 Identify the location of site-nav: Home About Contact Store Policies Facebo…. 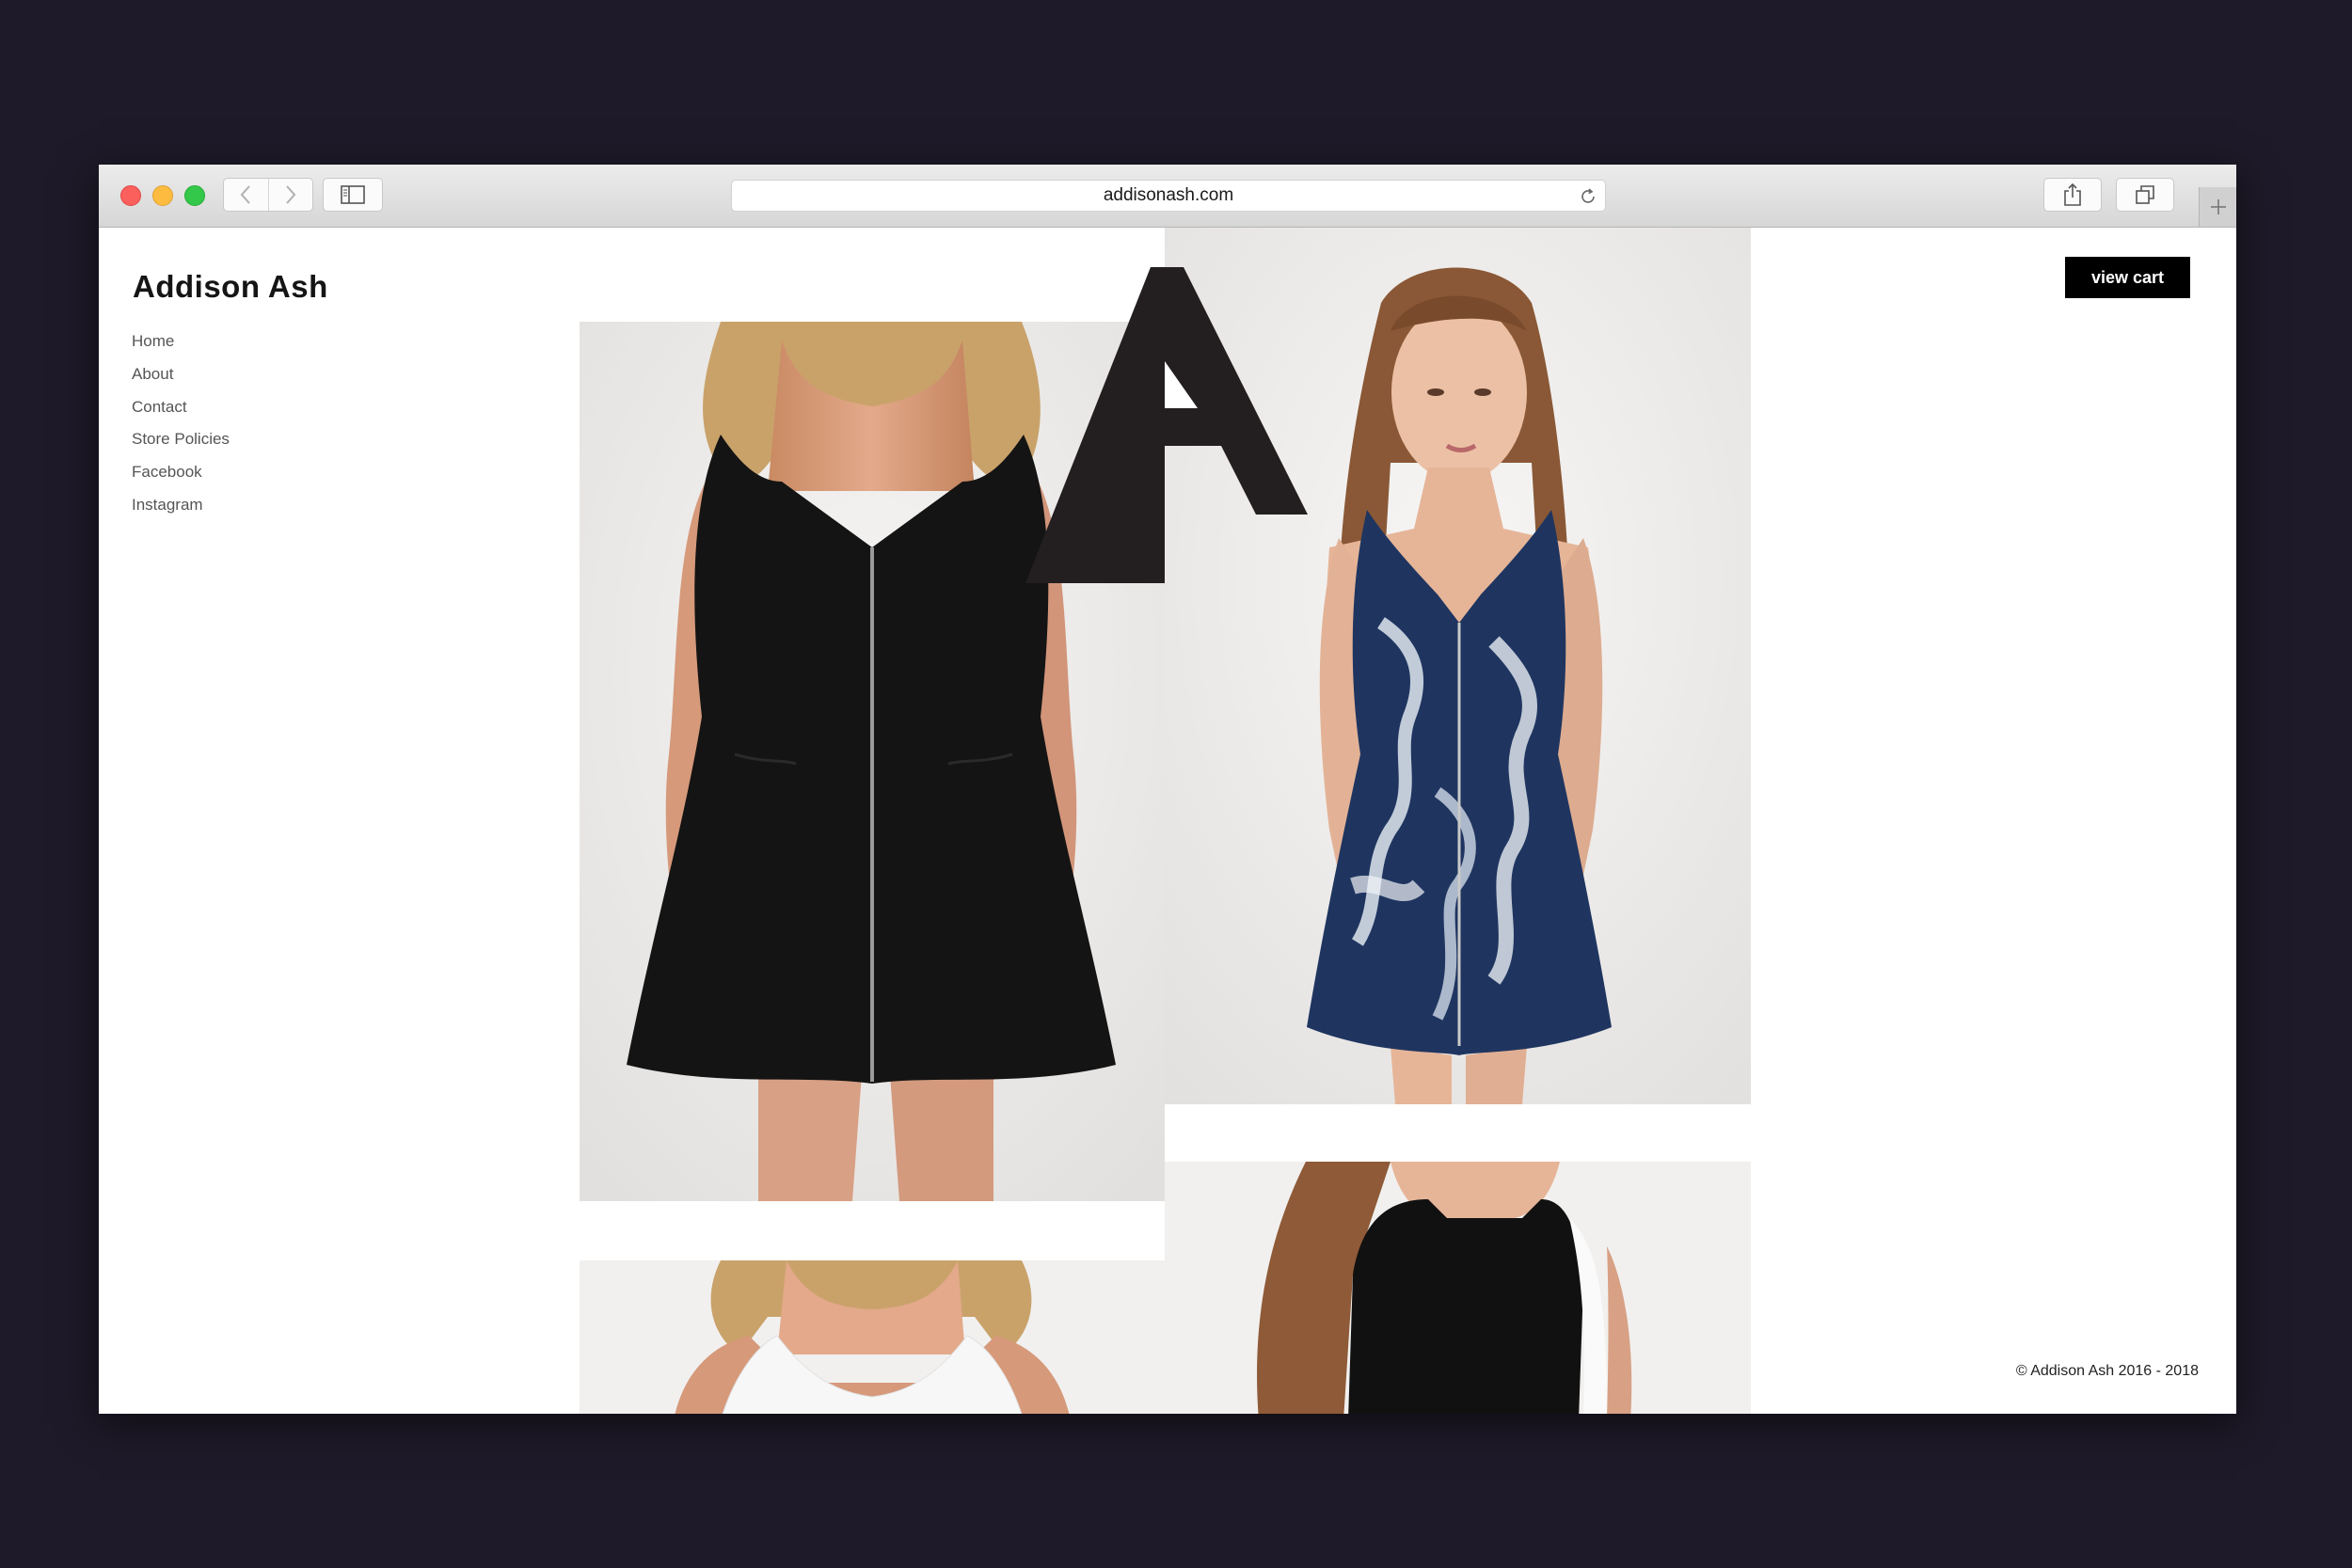
(181, 424).